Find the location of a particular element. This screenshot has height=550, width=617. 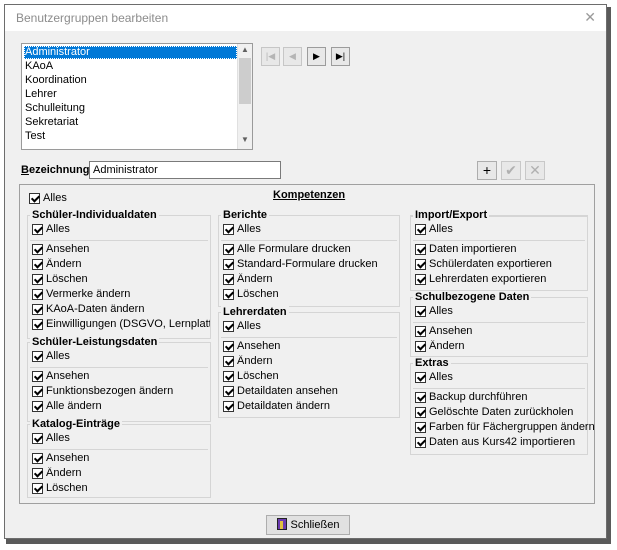

list-item: Koordination is located at coordinates (130, 80).